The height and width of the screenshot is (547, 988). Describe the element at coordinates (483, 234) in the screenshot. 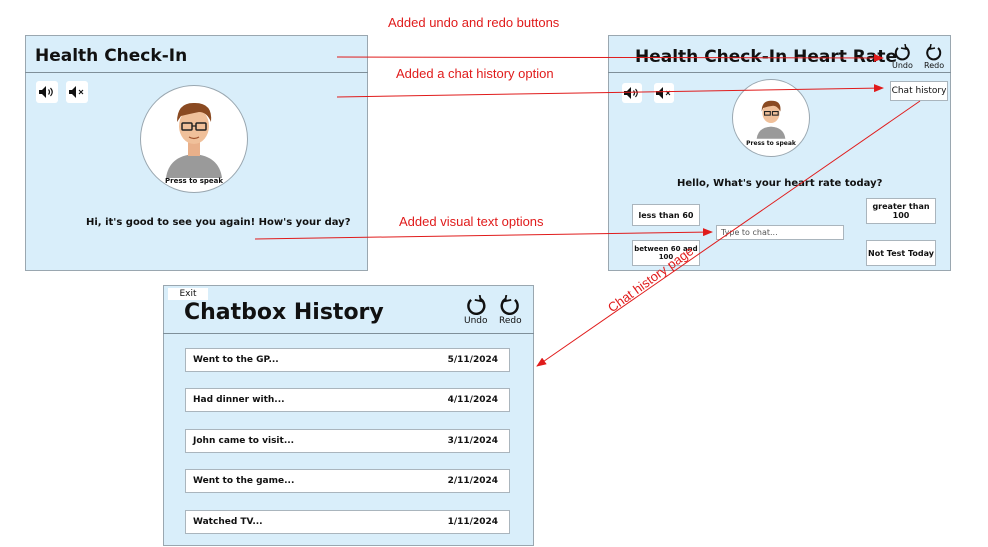

I see `arrow-visual-text` at that location.